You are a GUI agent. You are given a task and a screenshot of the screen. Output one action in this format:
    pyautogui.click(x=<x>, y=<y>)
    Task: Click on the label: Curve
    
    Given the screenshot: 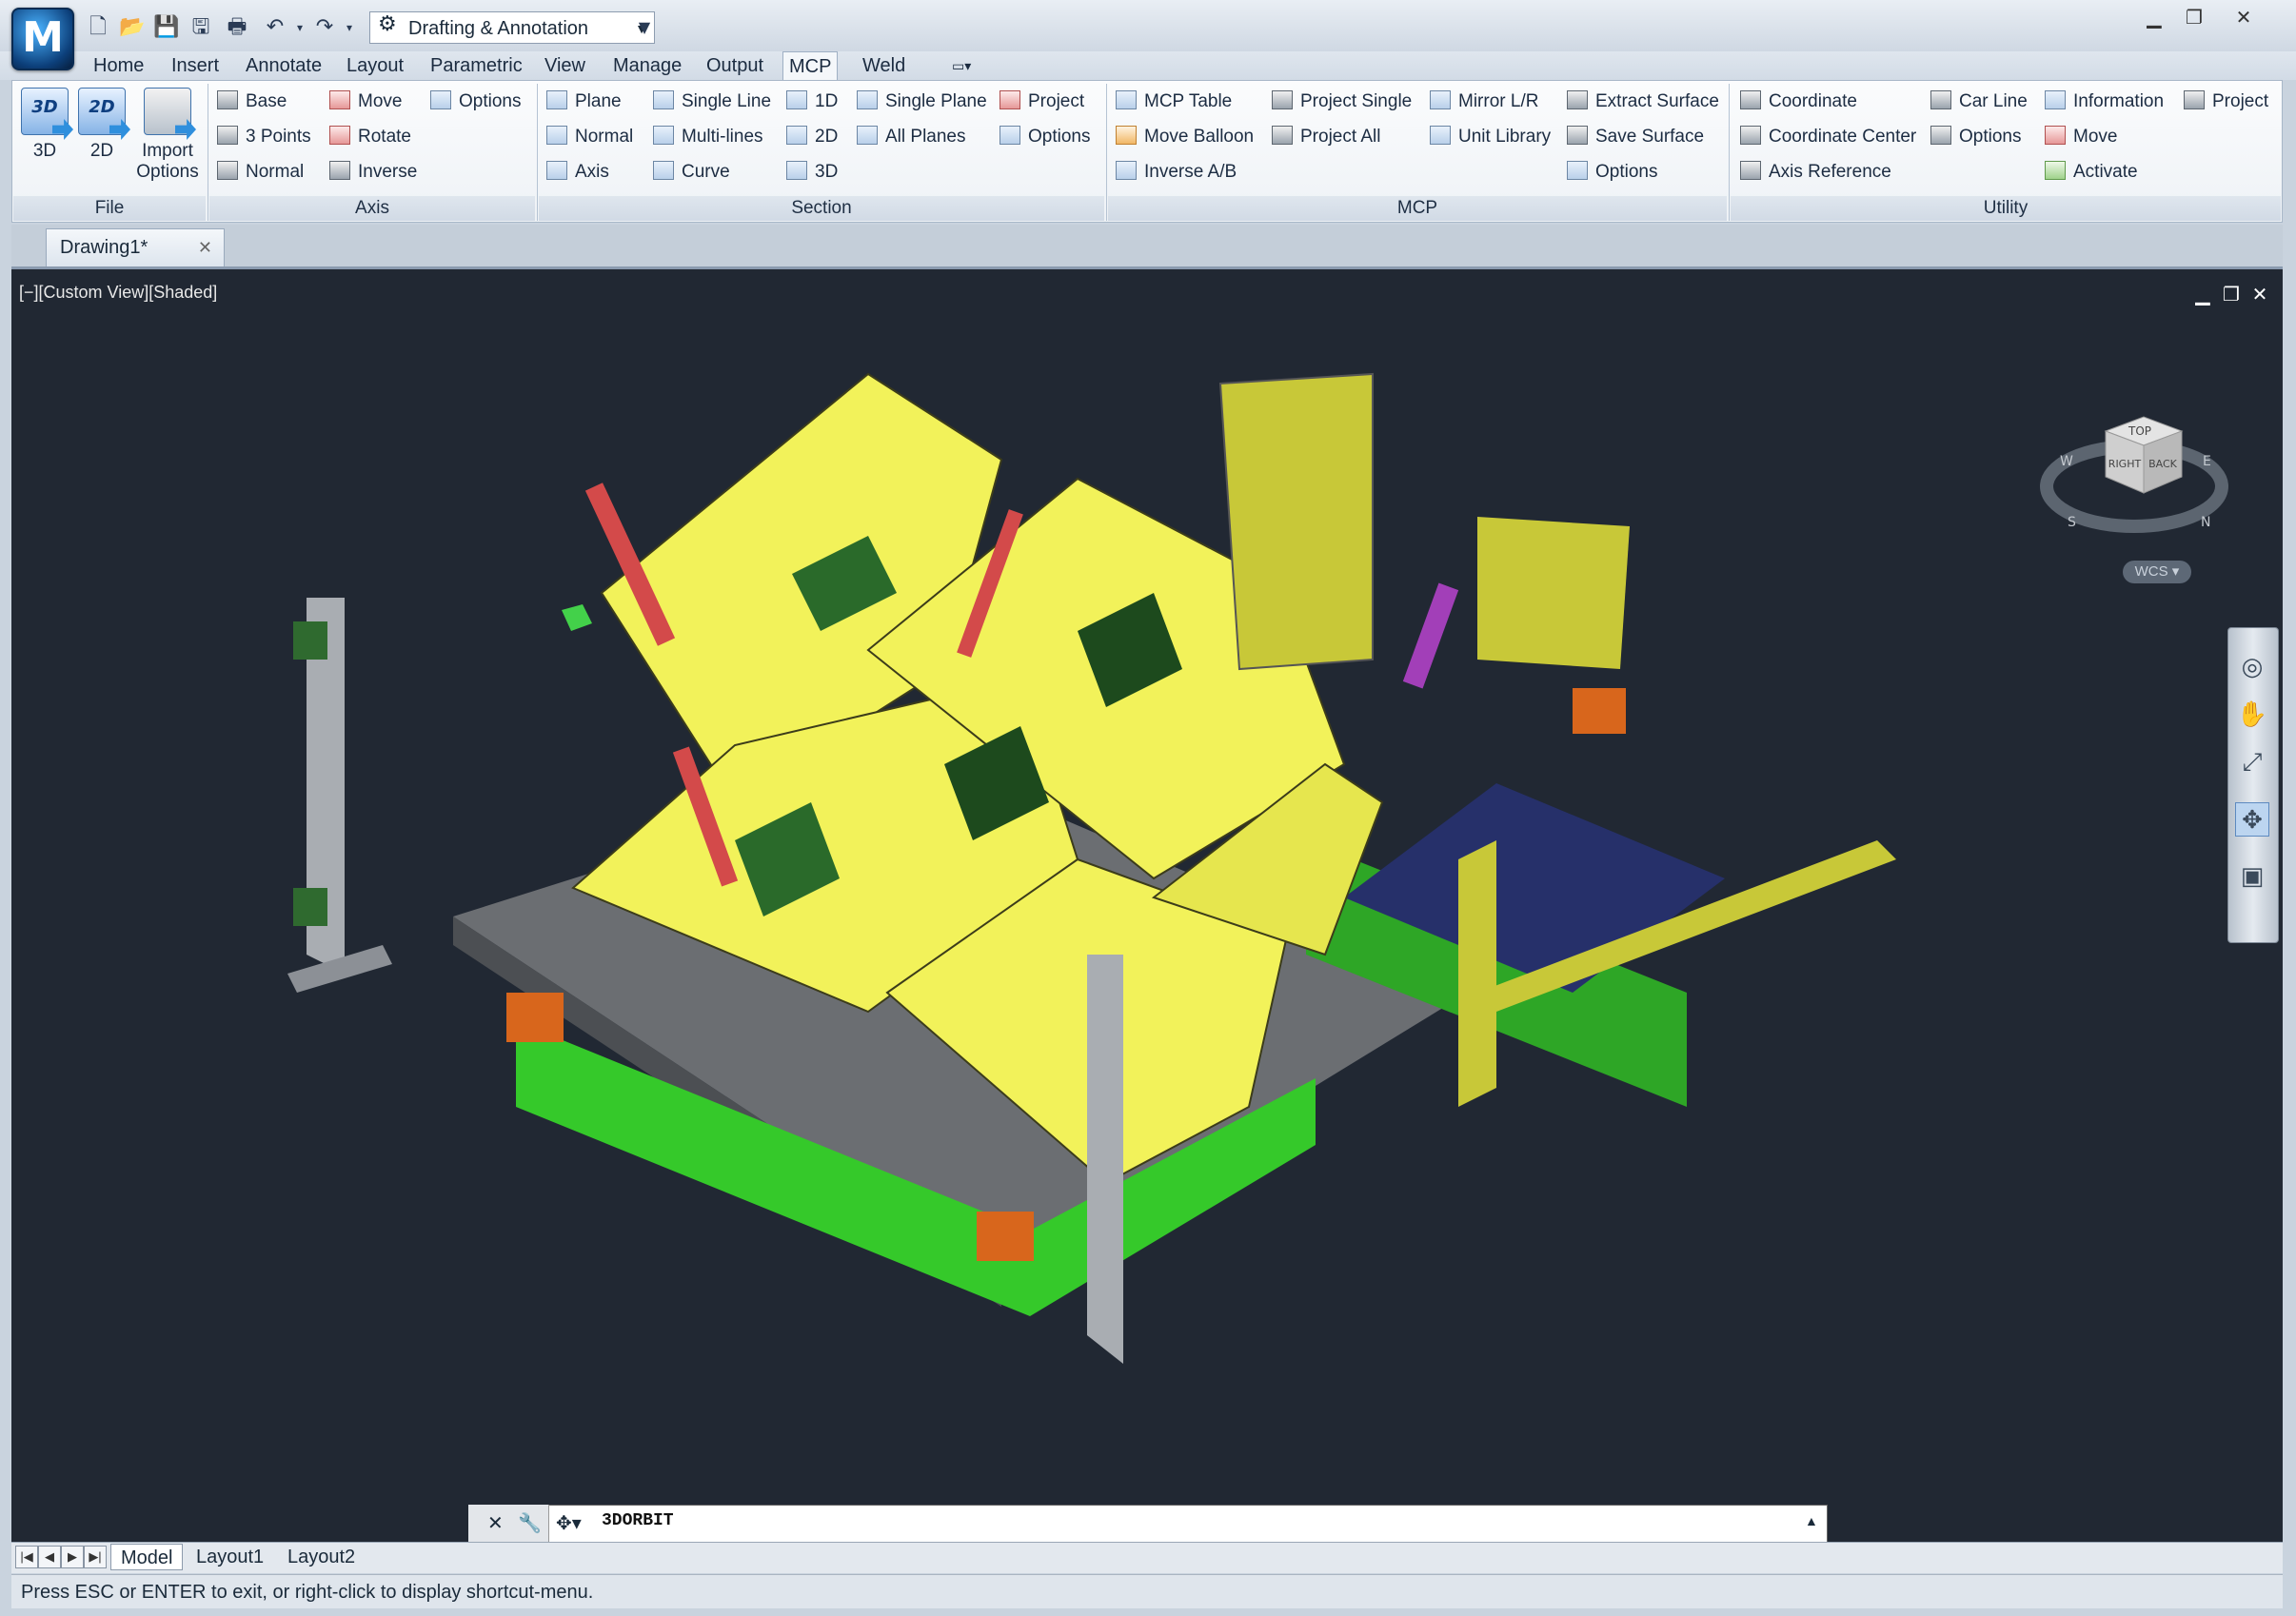 What is the action you would take?
    pyautogui.click(x=706, y=172)
    